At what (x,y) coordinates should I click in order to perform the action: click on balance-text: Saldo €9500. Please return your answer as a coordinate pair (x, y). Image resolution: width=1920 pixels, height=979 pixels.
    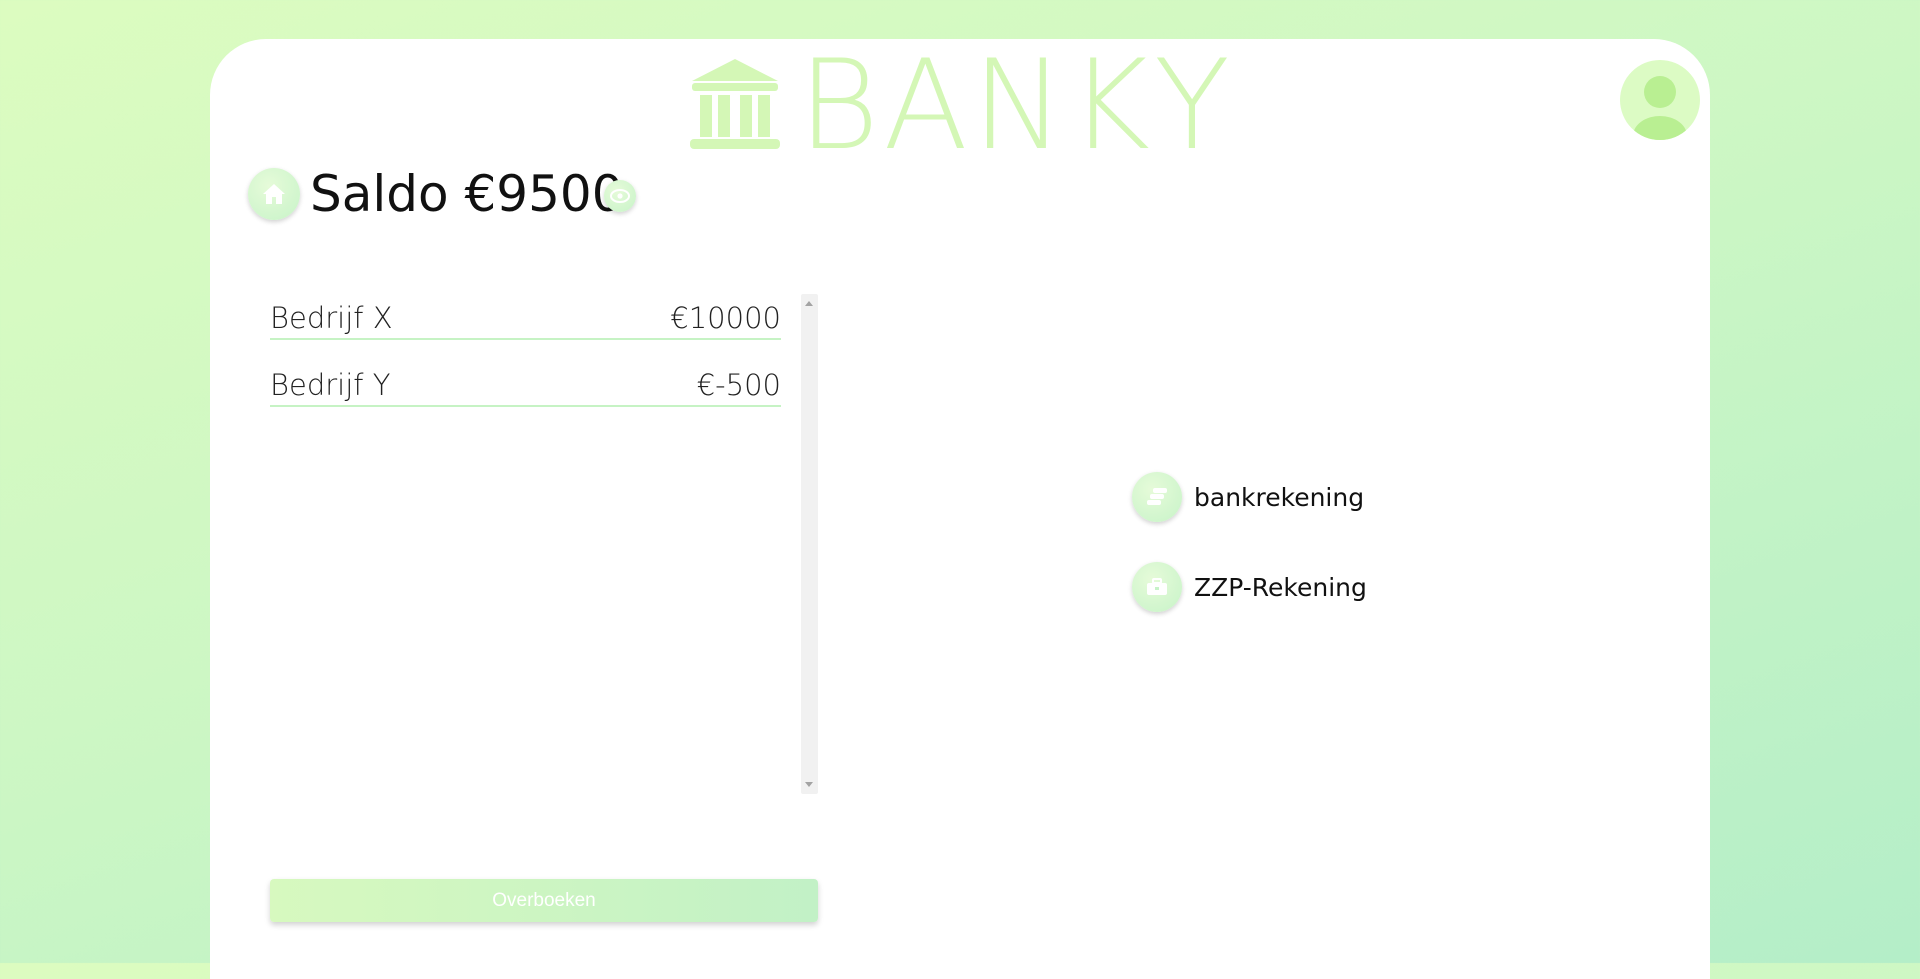
    Looking at the image, I should click on (467, 194).